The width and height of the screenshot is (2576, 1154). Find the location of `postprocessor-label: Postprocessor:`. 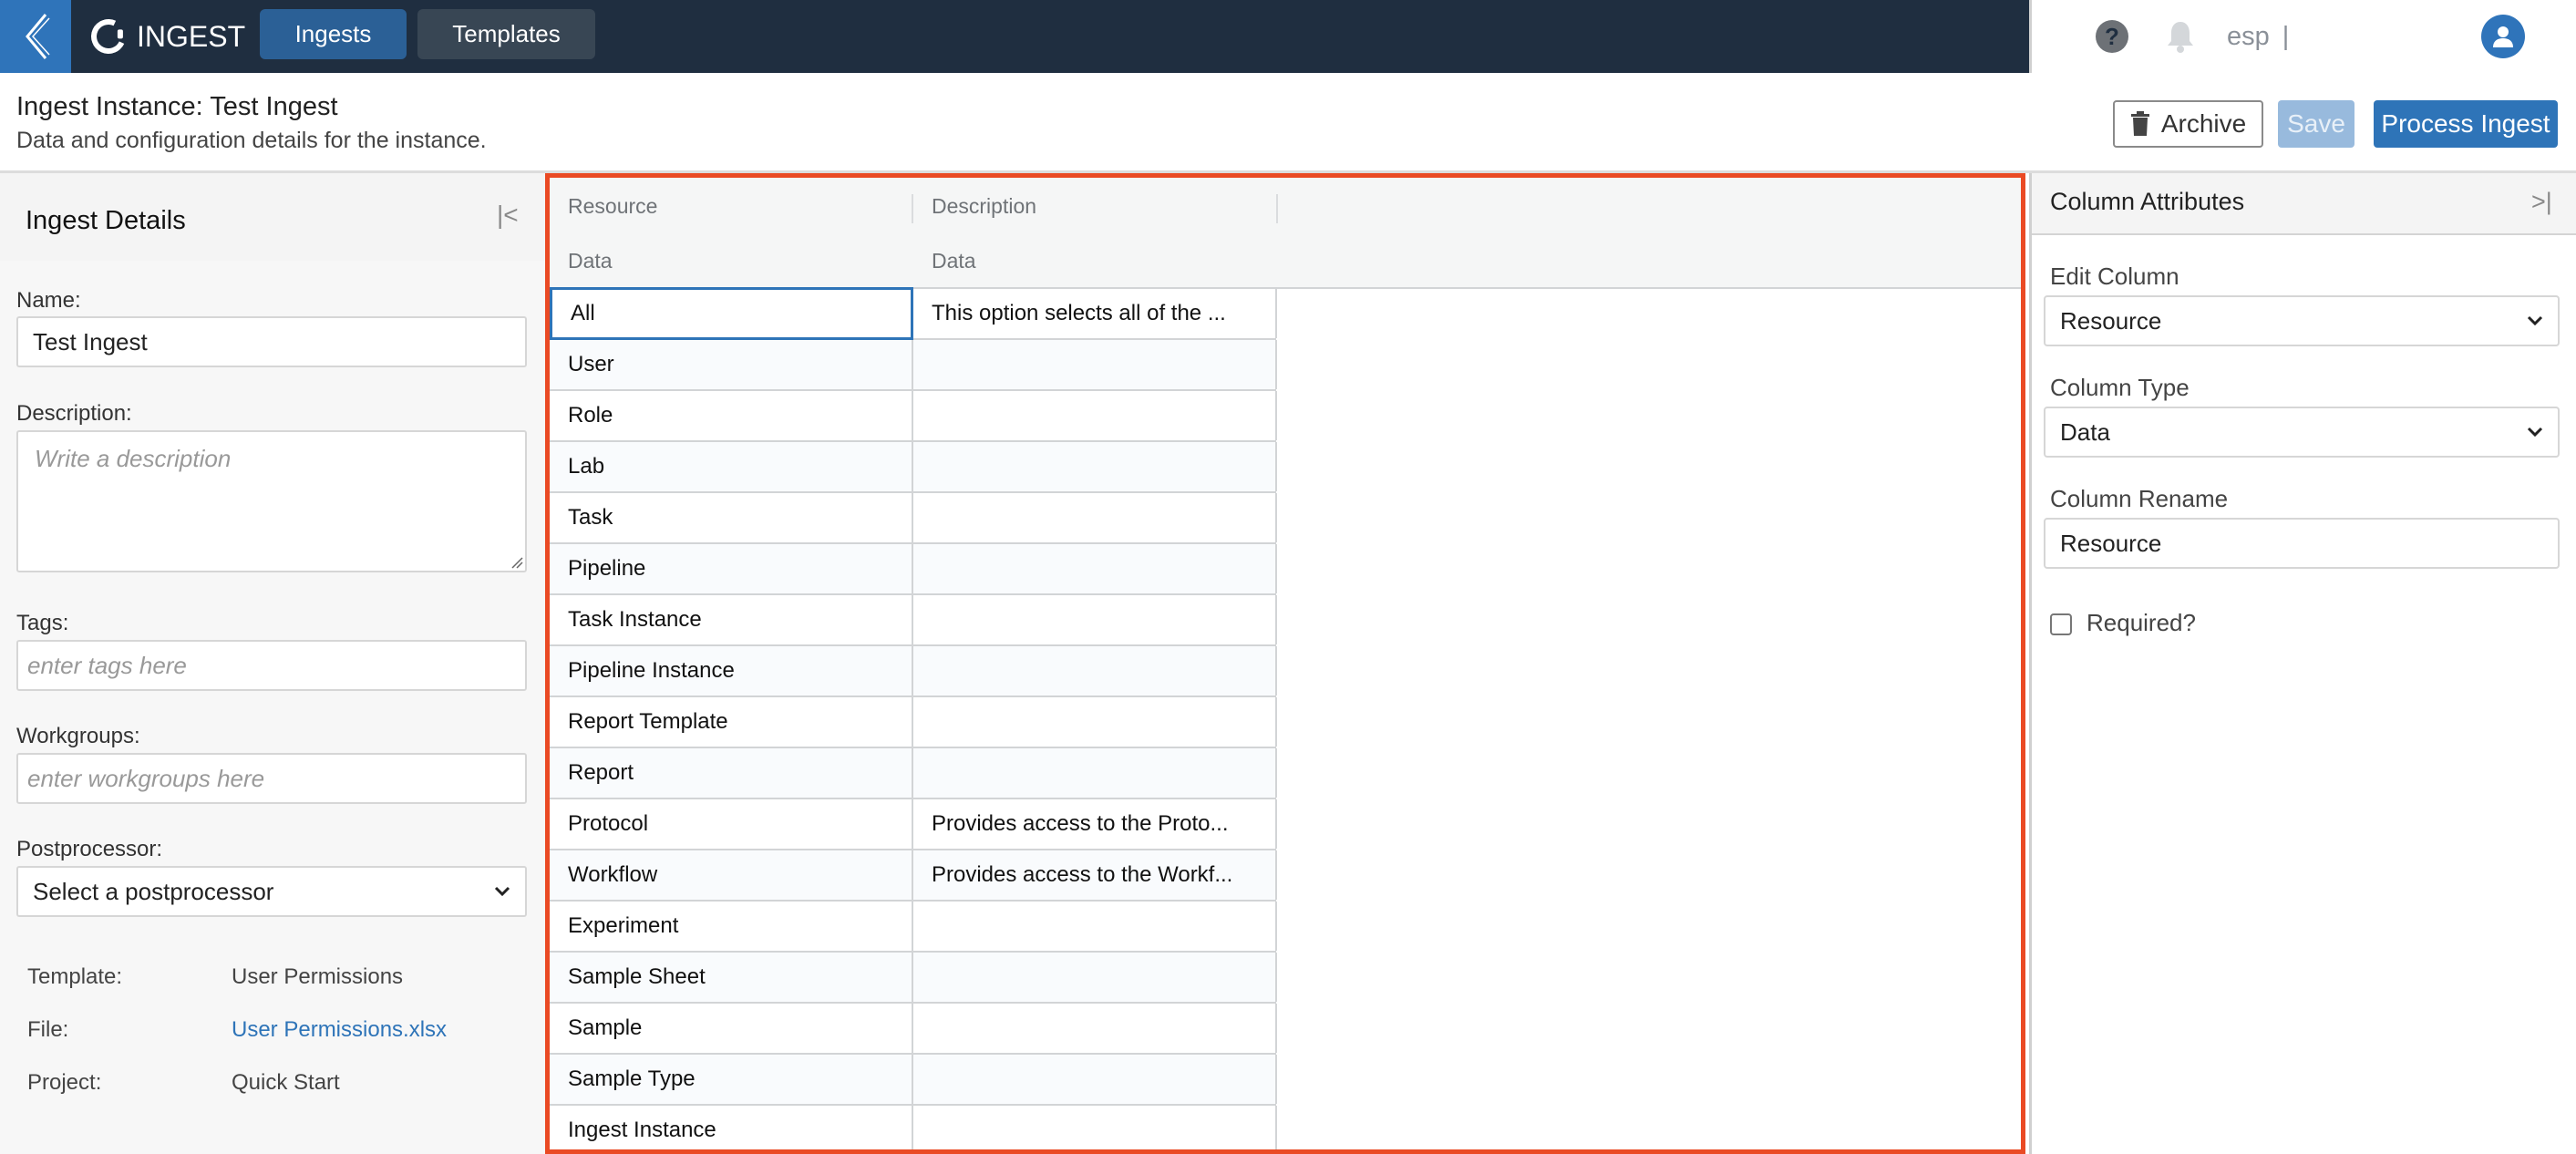

postprocessor-label: Postprocessor: is located at coordinates (89, 849).